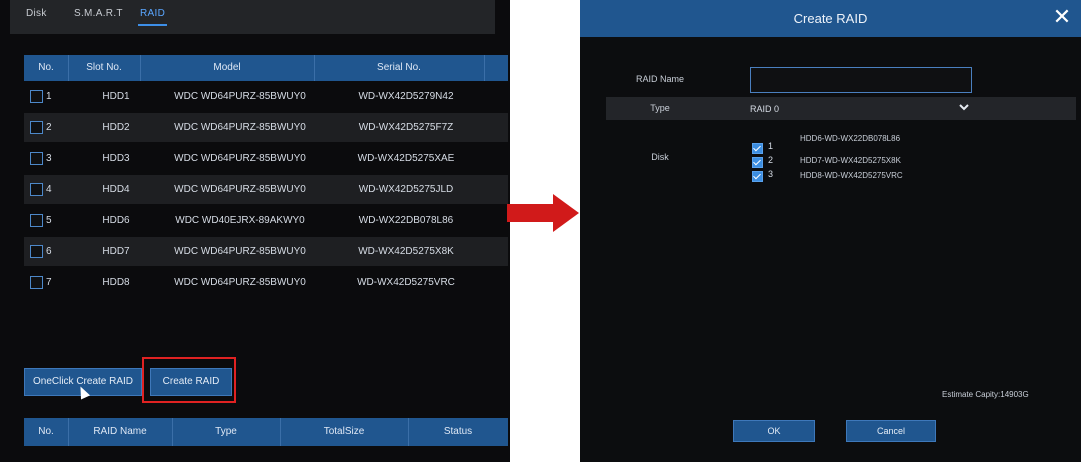 The height and width of the screenshot is (462, 1081). I want to click on disk-number: 3, so click(771, 174).